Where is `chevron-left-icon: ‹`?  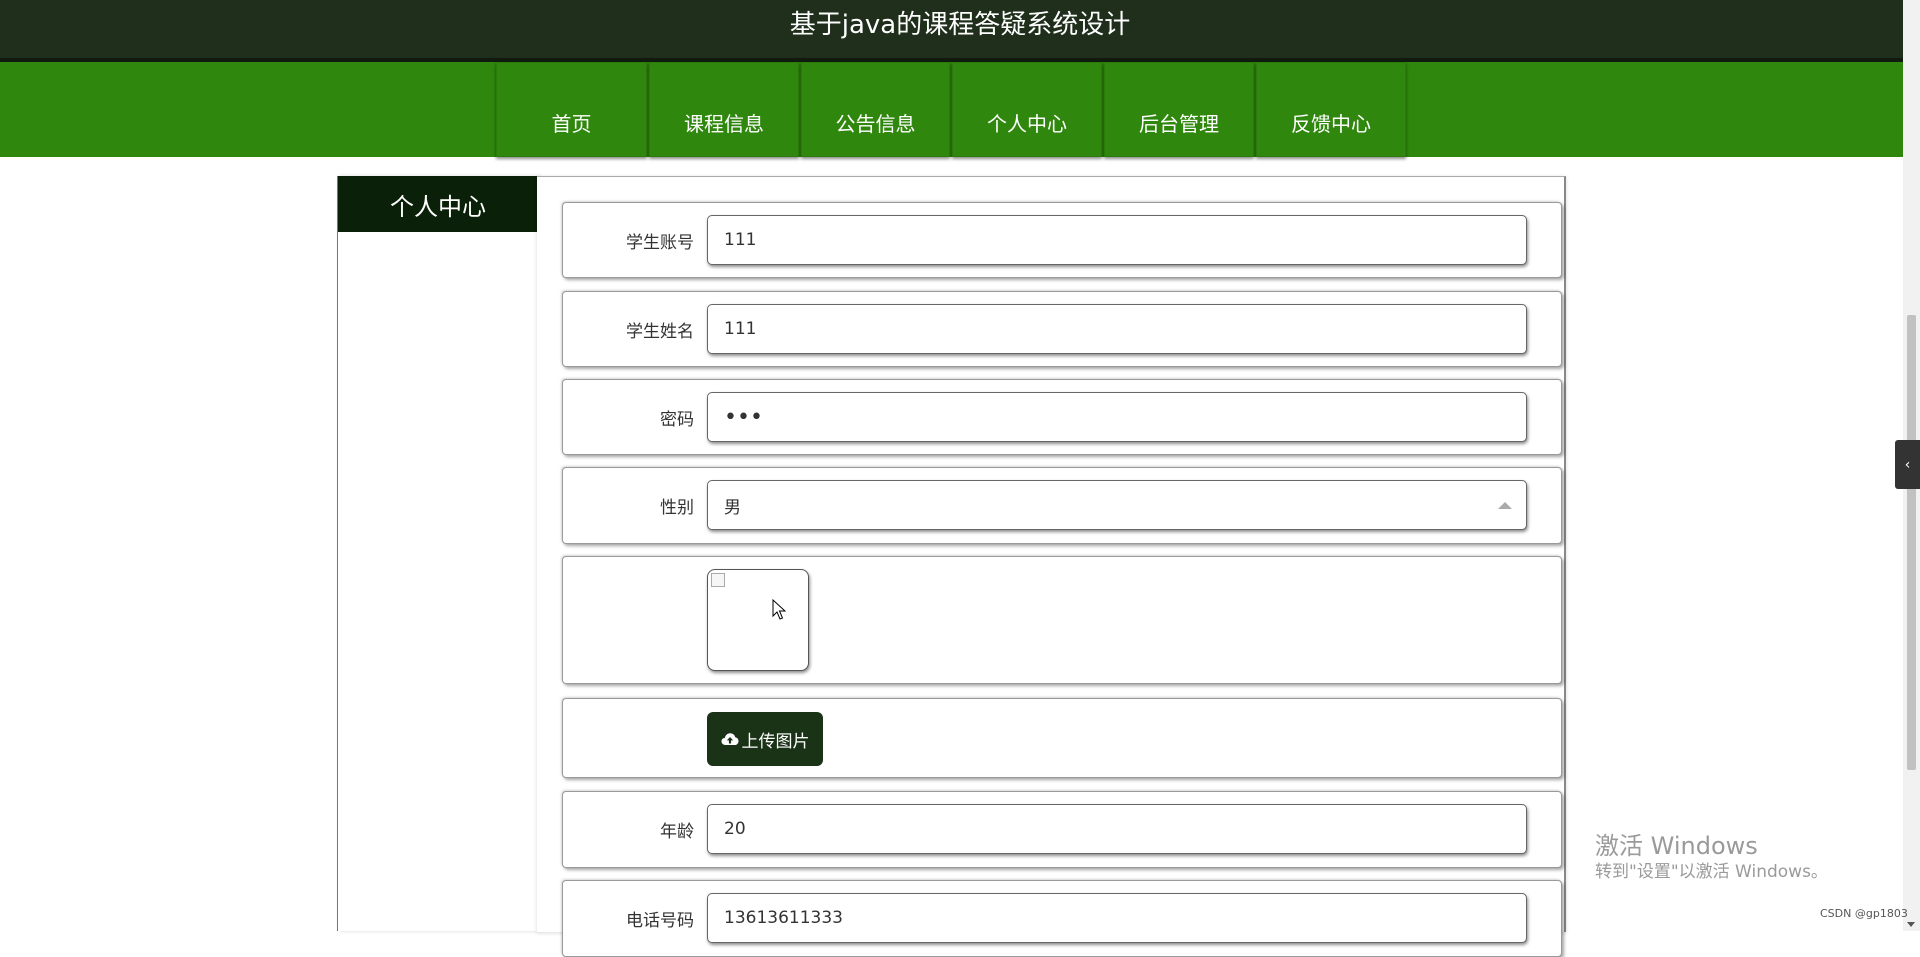 chevron-left-icon: ‹ is located at coordinates (1907, 464).